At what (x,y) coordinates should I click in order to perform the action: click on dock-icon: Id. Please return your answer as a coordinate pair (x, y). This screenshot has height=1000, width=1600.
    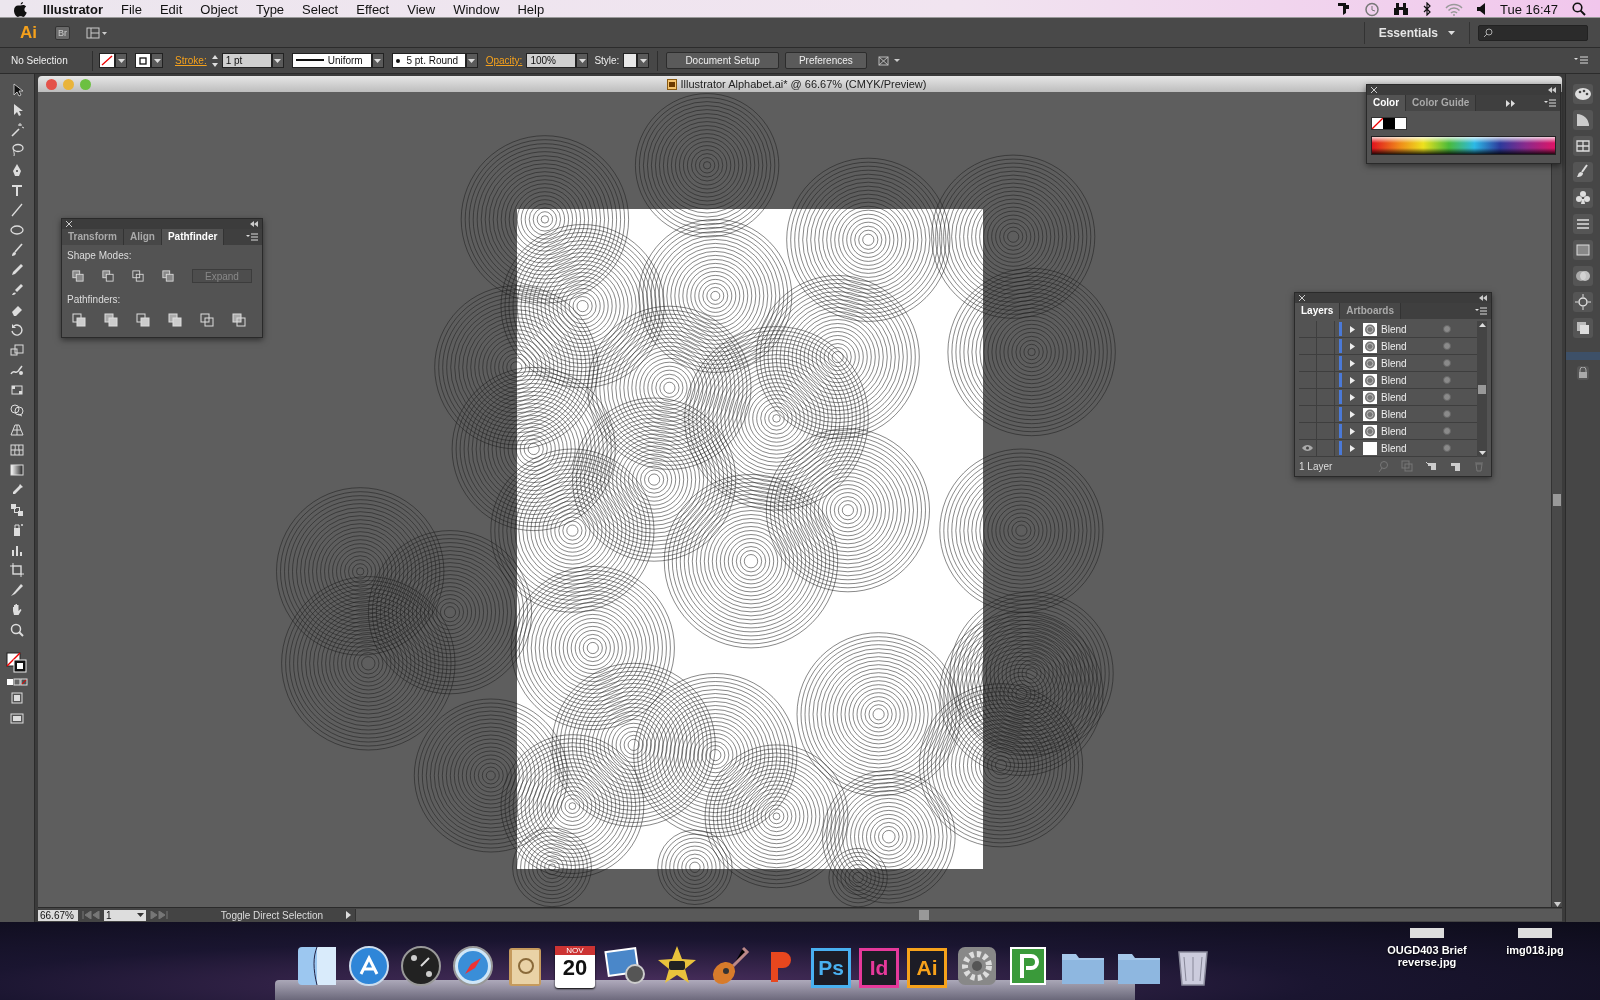
    Looking at the image, I should click on (879, 968).